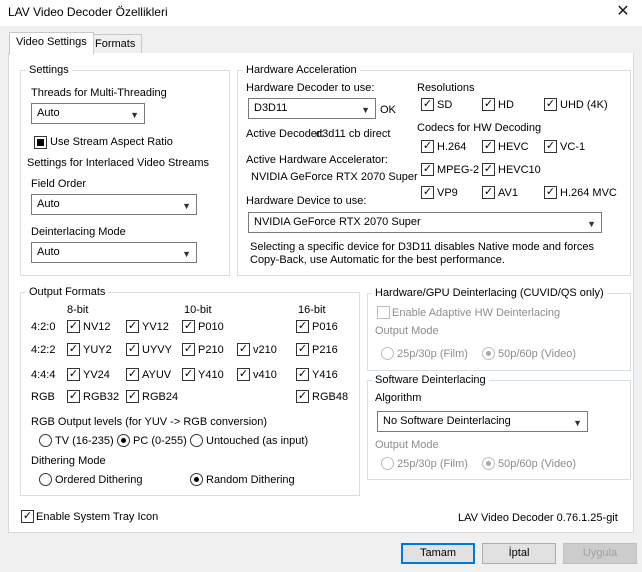  I want to click on fmt-p210-checkbox: ✓, so click(188, 349).